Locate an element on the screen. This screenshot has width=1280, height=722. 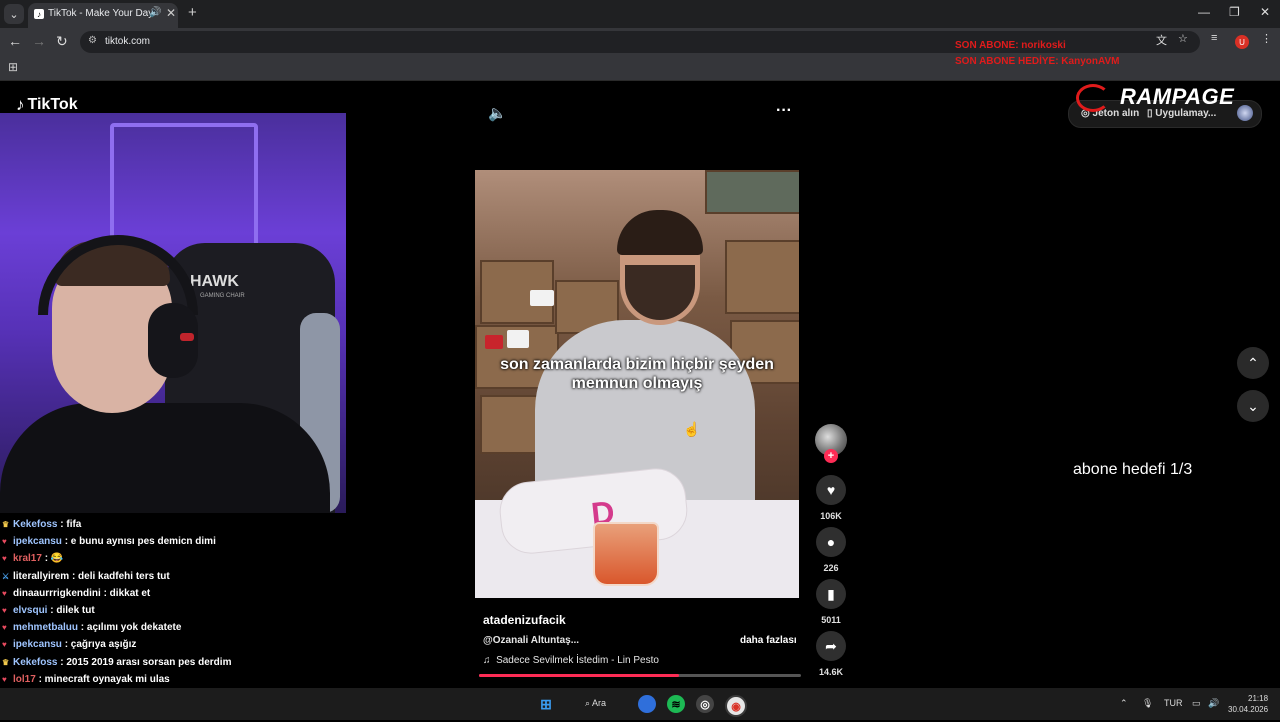
address-toolbar: ← → ↻ ⚙ tiktok.com 文 ☆ ≡ U ⋮ is located at coordinates (640, 42).